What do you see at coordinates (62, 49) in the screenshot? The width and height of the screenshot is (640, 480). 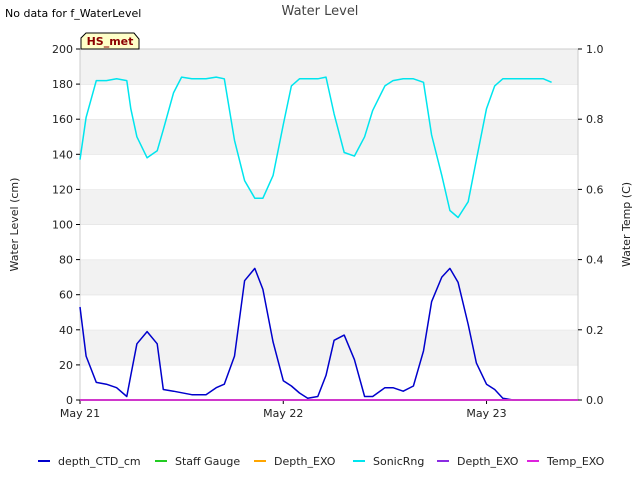 I see `y-tick-label: 200` at bounding box center [62, 49].